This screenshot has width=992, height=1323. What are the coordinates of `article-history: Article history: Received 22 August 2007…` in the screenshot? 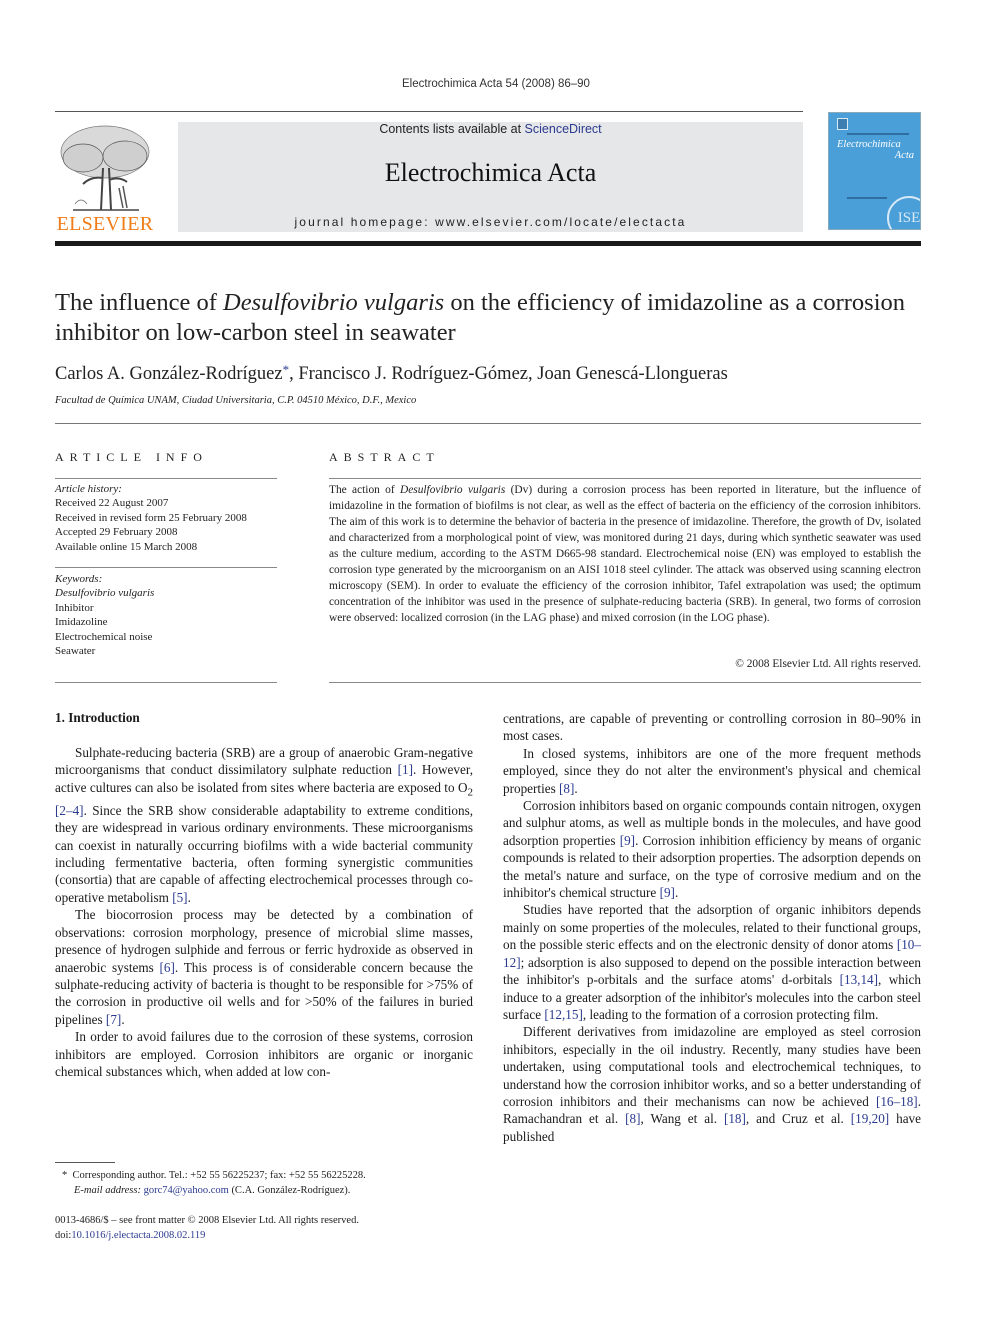 It's located at (166, 518).